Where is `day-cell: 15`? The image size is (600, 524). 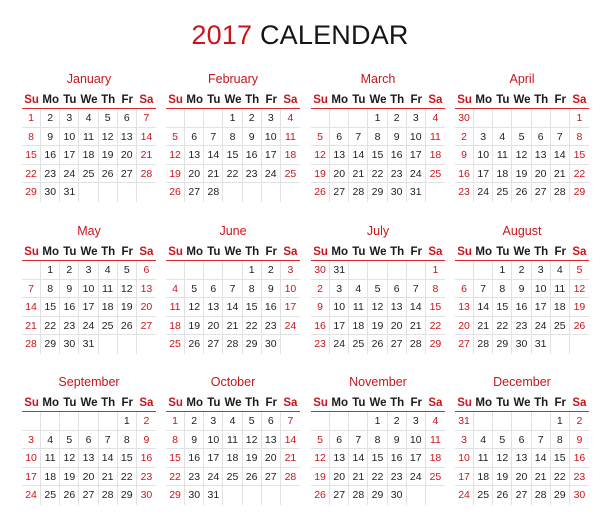 day-cell: 15 is located at coordinates (560, 458).